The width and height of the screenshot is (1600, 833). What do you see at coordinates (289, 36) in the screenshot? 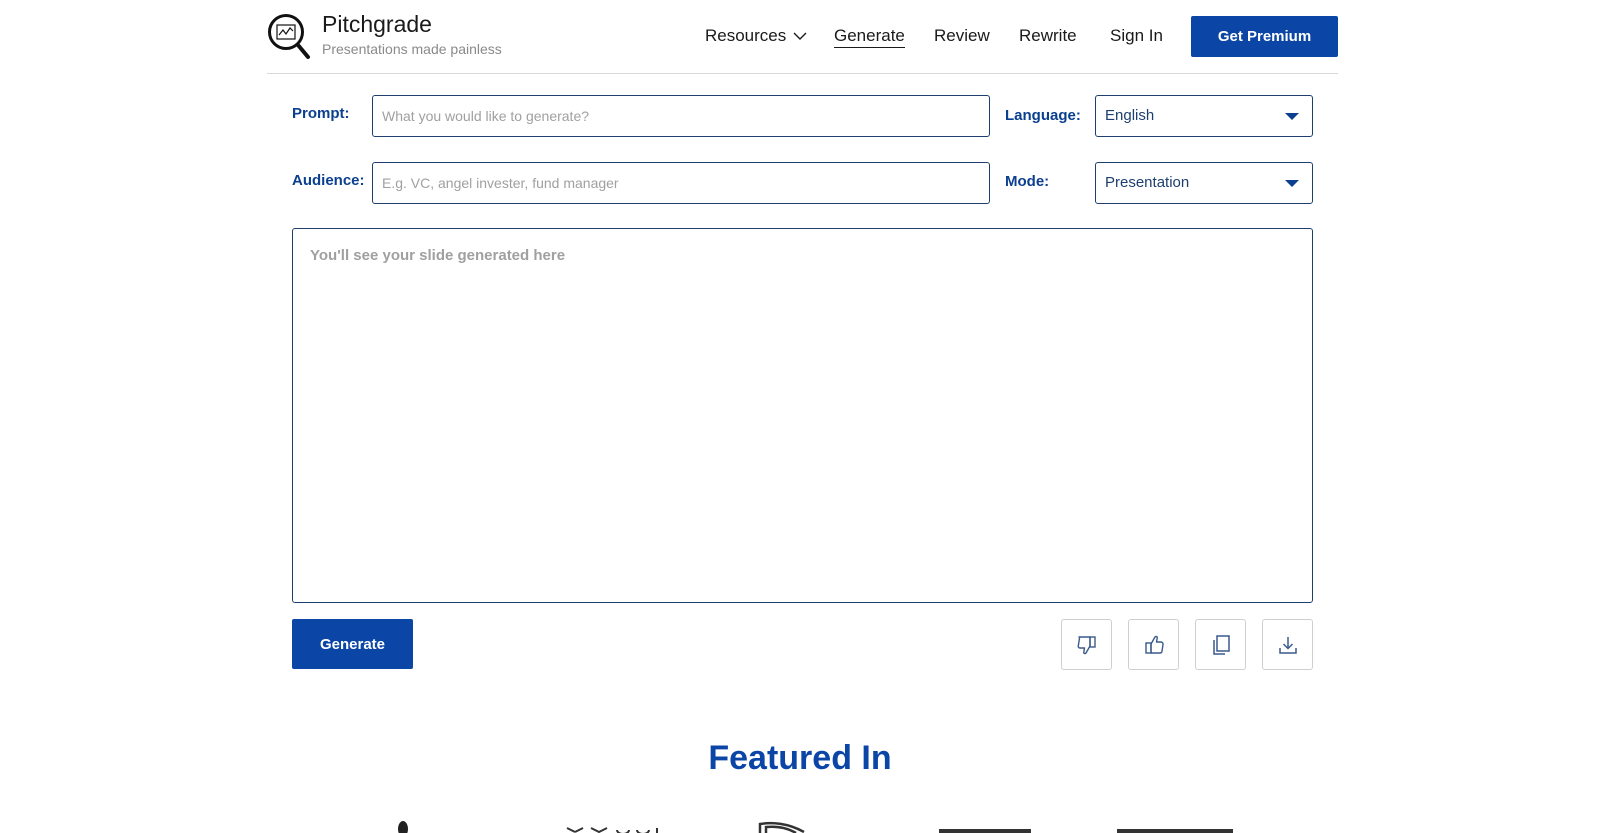
I see `magnifier-chart-icon` at bounding box center [289, 36].